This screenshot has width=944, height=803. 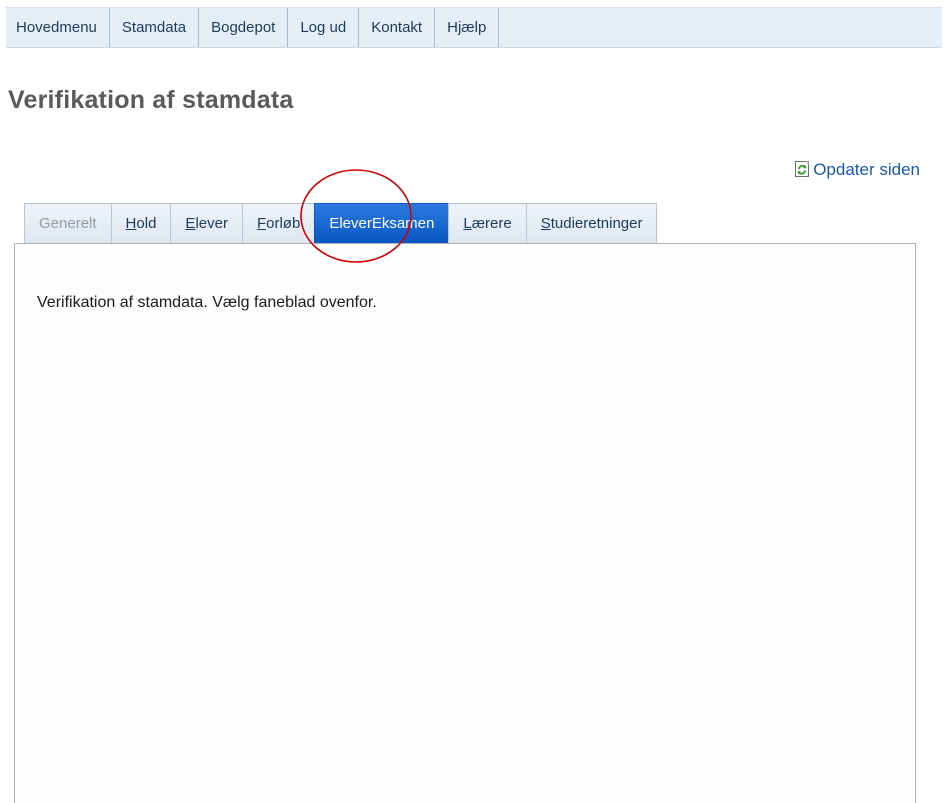 I want to click on tab-forloeb-label: Forløb, so click(x=278, y=223).